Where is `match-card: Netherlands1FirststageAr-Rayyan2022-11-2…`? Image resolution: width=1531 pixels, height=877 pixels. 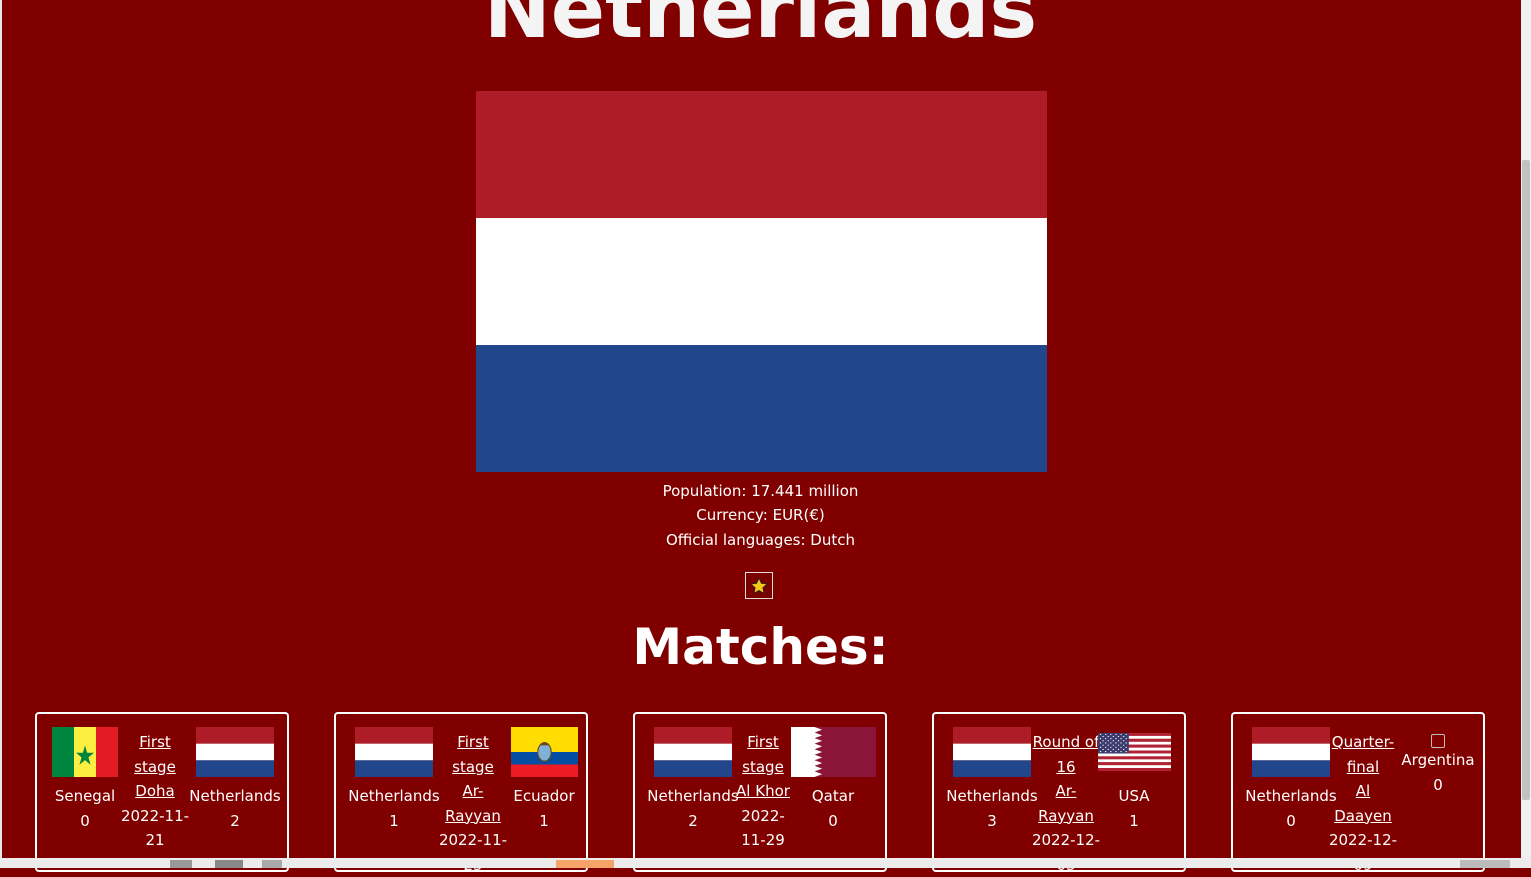
match-card: Netherlands1FirststageAr-Rayyan2022-11-2… is located at coordinates (461, 792).